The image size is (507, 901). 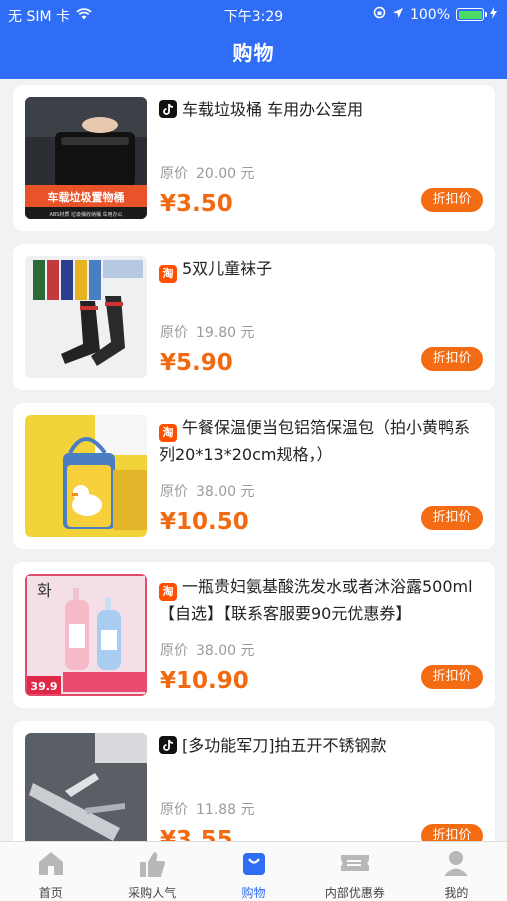 What do you see at coordinates (398, 15) in the screenshot?
I see `location-icon` at bounding box center [398, 15].